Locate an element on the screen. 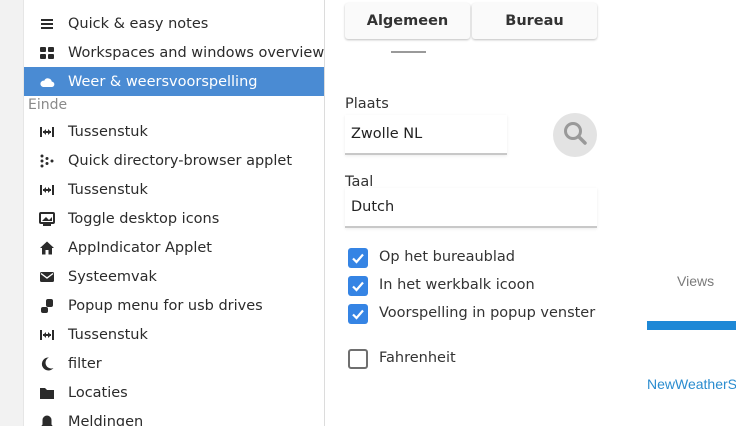 The height and width of the screenshot is (426, 736). list-item-label: Toggle desktop icons is located at coordinates (144, 218).